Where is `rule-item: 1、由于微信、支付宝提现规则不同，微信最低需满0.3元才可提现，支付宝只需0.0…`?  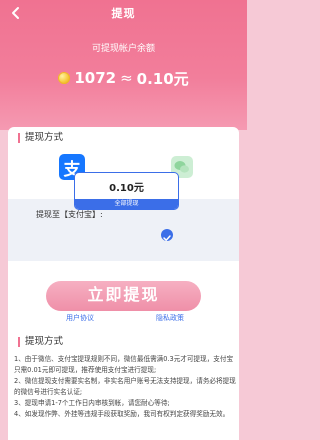
rule-item: 1、由于微信、支付宝提现规则不同，微信最低需满0.3元才可提现，支付宝只需0.0… is located at coordinates (124, 364).